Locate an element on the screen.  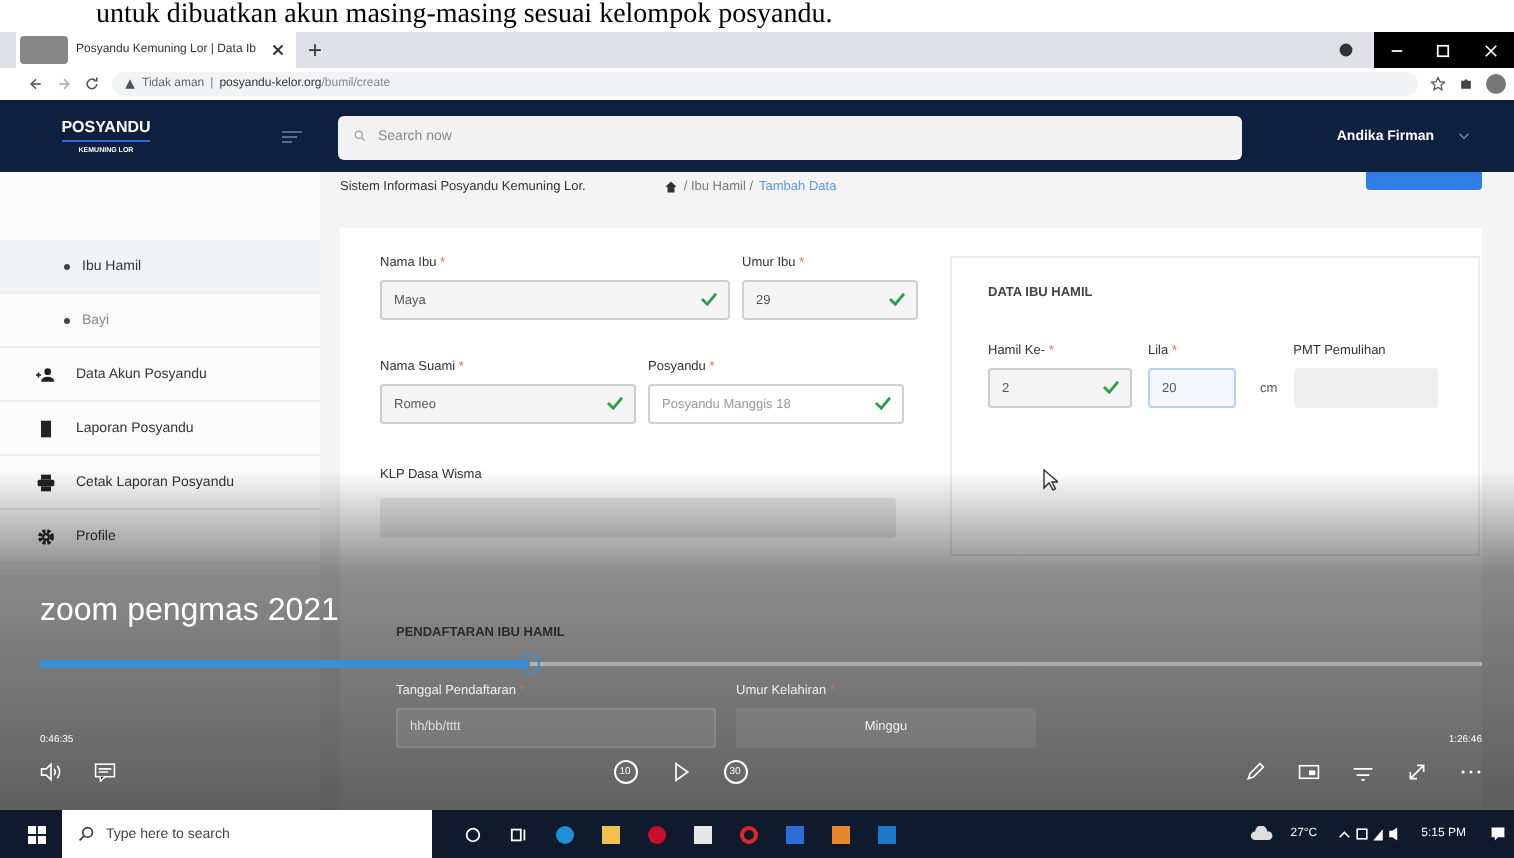
notification-icon is located at coordinates (1498, 834).